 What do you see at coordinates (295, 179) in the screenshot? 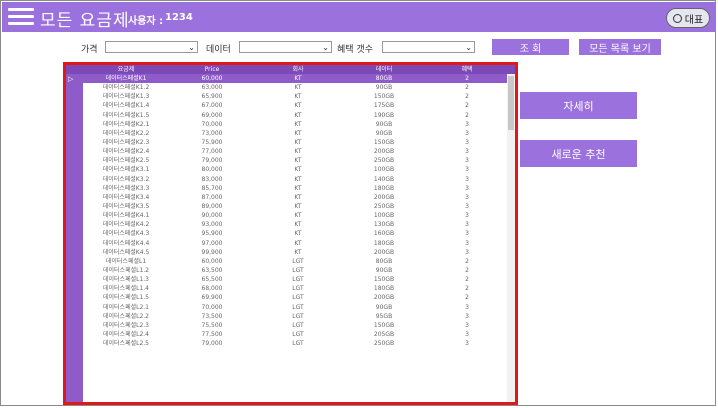
I see `table-row: 데이터스페셜K3.2 83,000 KT 140GB 3` at bounding box center [295, 179].